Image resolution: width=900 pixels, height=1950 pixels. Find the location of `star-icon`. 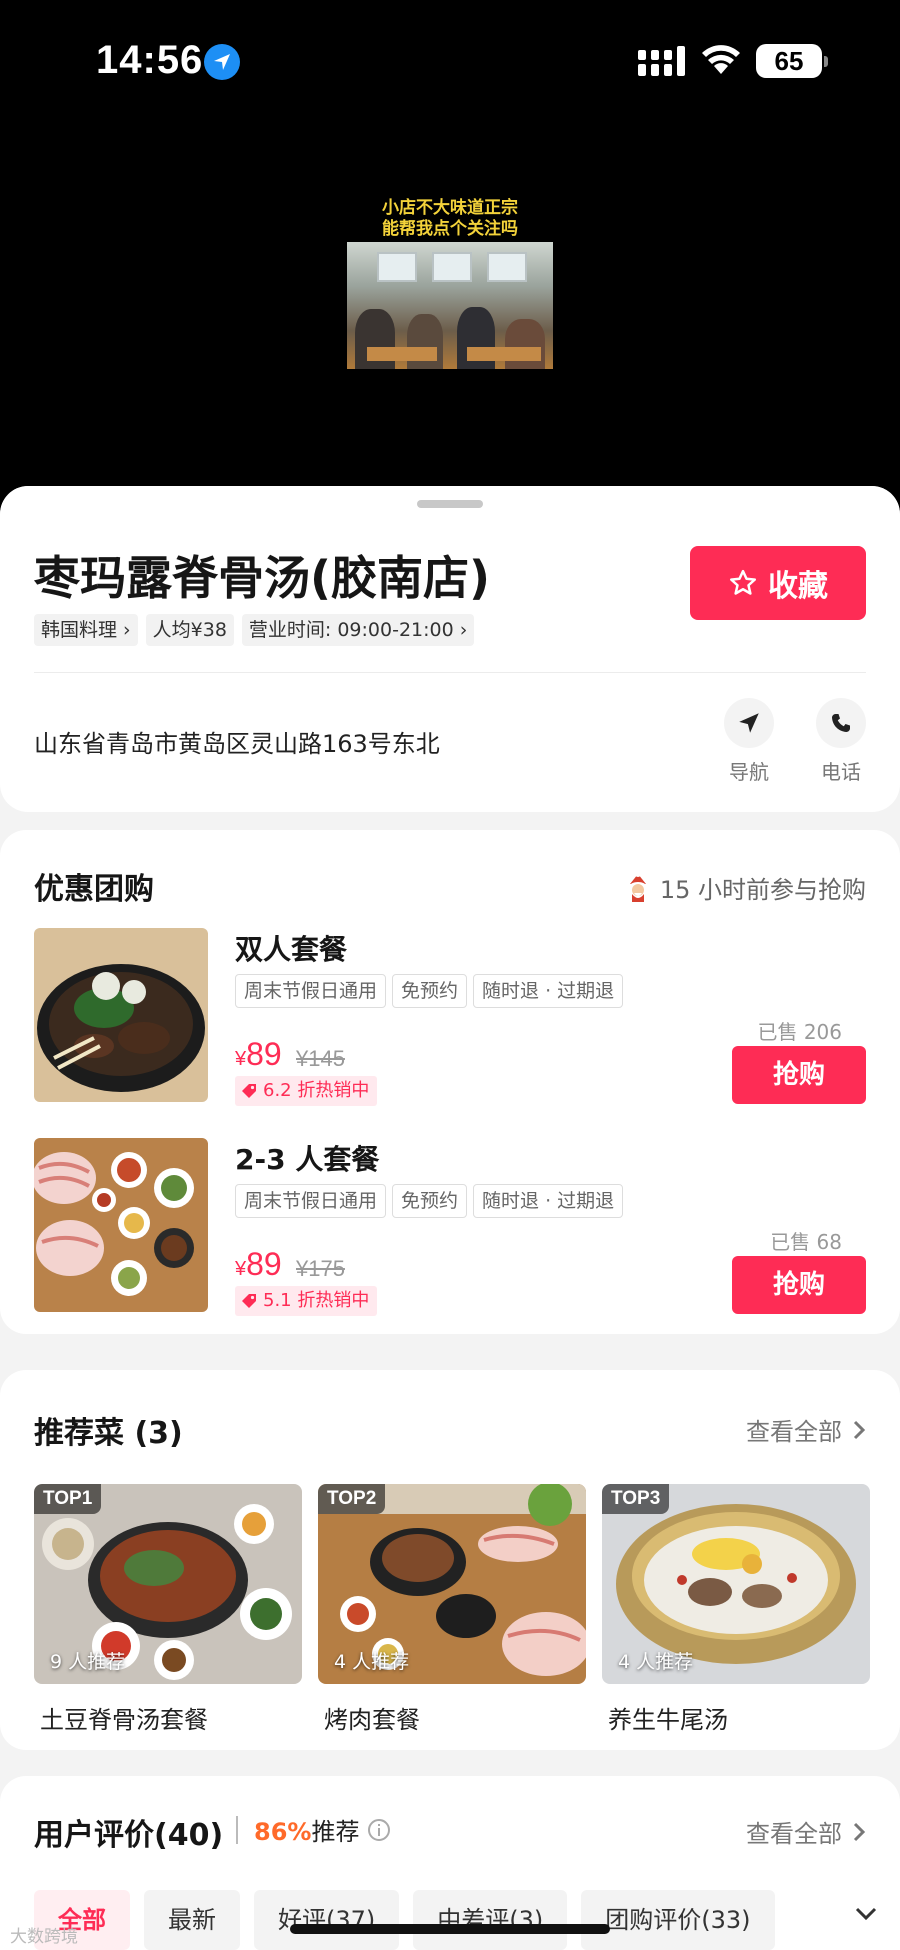

star-icon is located at coordinates (743, 582).